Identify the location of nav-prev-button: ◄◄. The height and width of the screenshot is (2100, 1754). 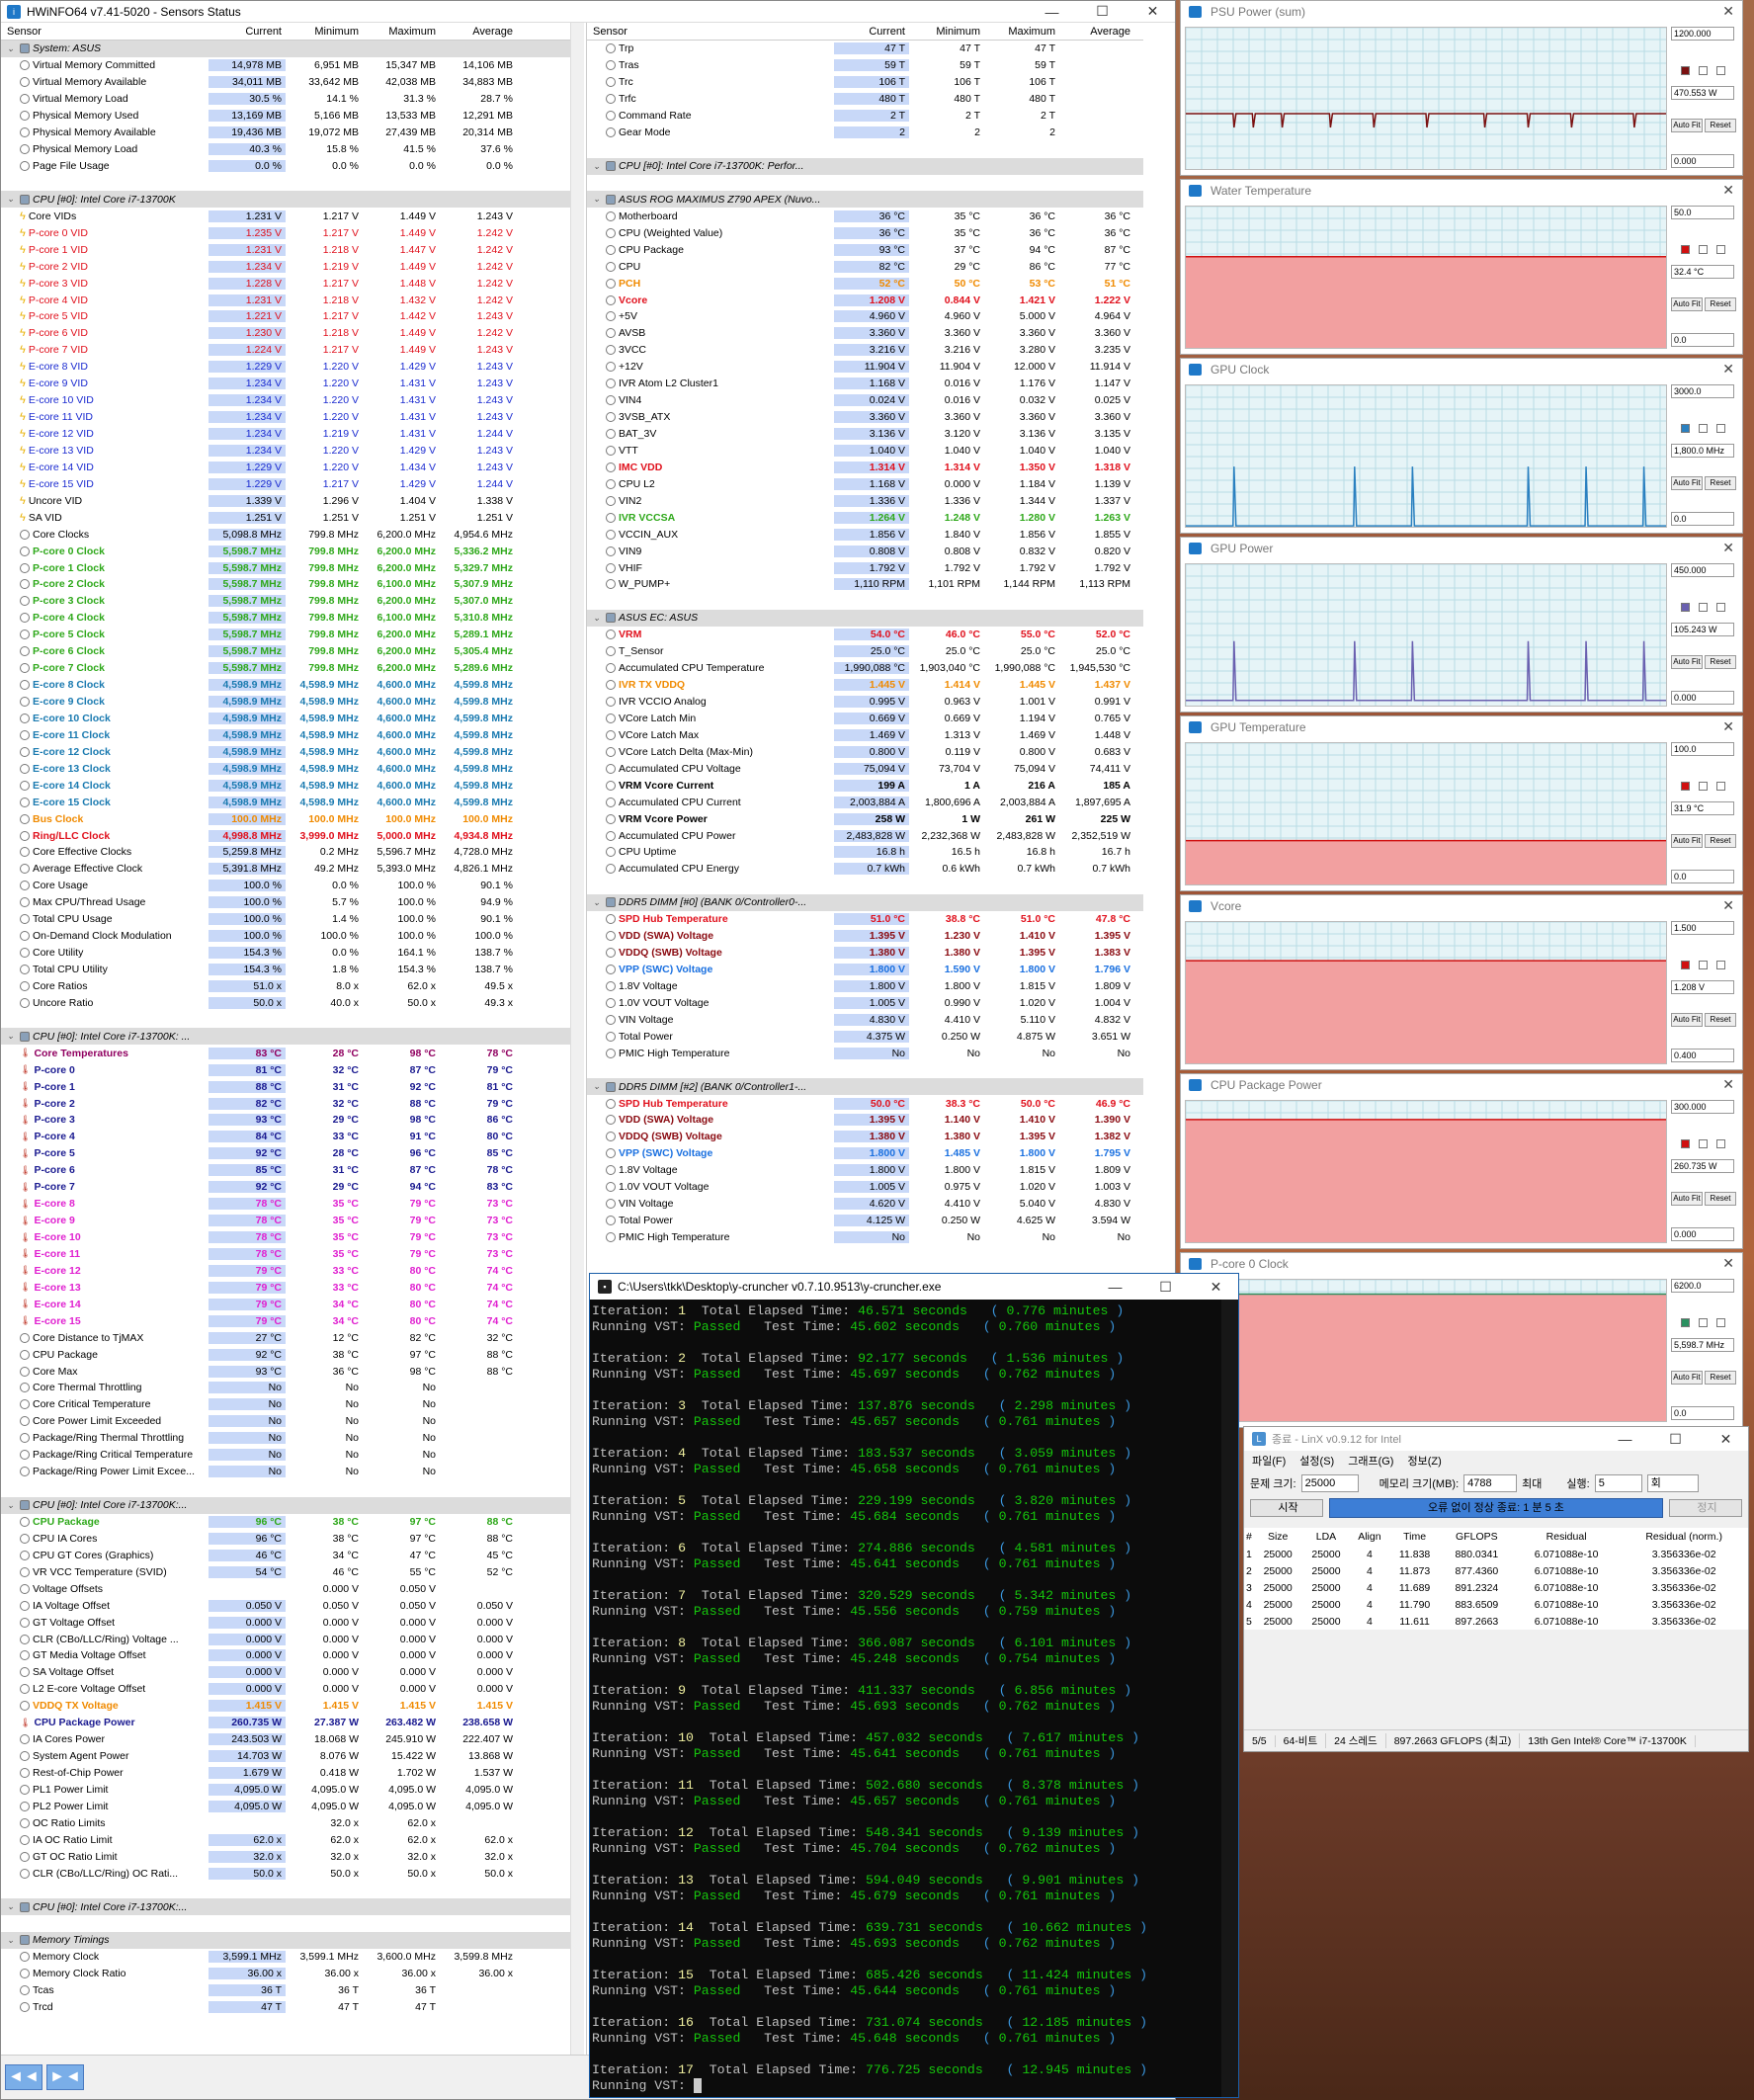
(23, 2077).